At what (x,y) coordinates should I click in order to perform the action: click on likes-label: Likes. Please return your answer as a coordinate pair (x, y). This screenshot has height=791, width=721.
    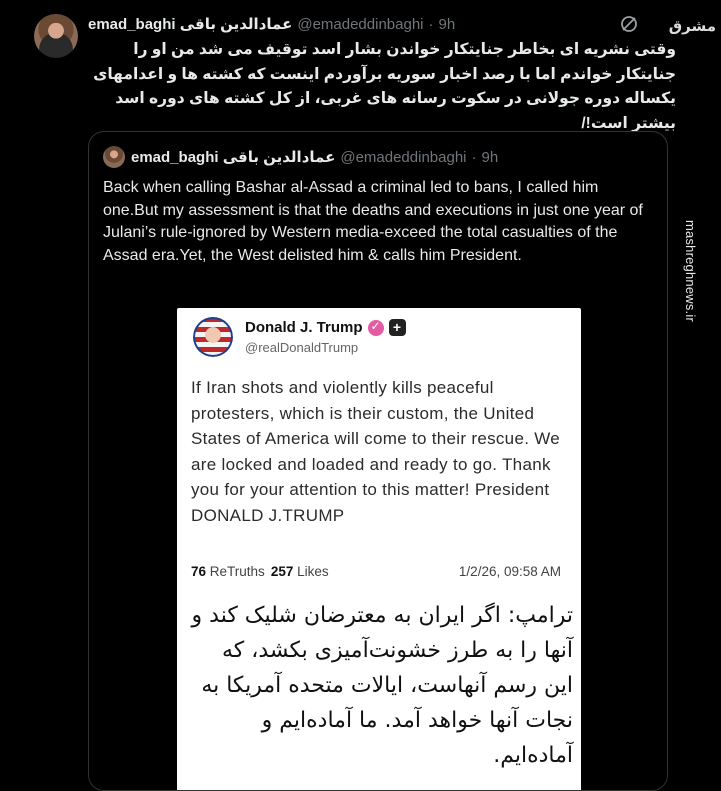
    Looking at the image, I should click on (313, 571).